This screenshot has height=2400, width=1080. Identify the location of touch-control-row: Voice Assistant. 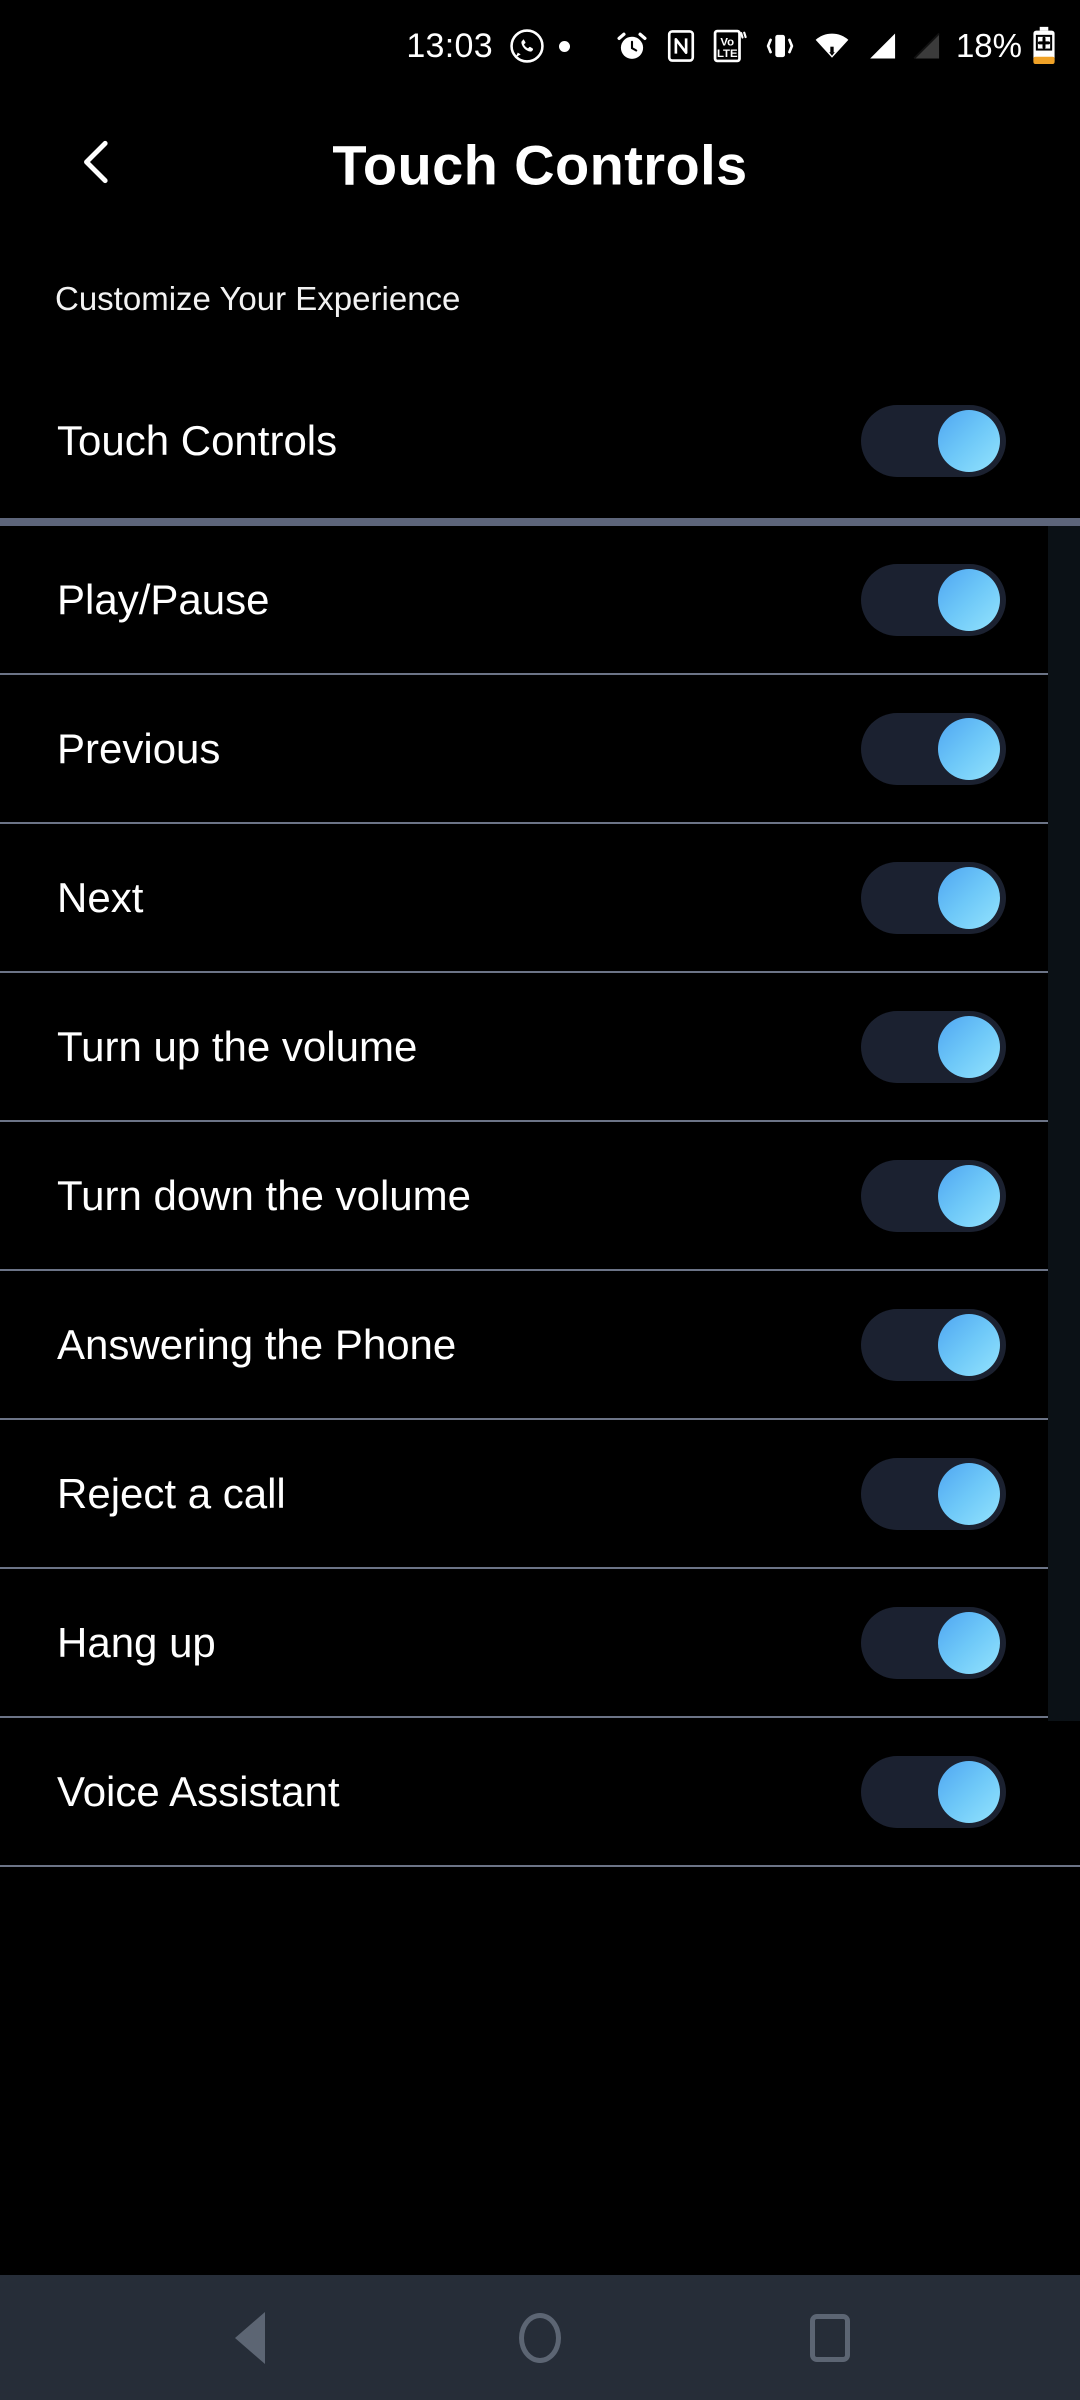
(540, 1792).